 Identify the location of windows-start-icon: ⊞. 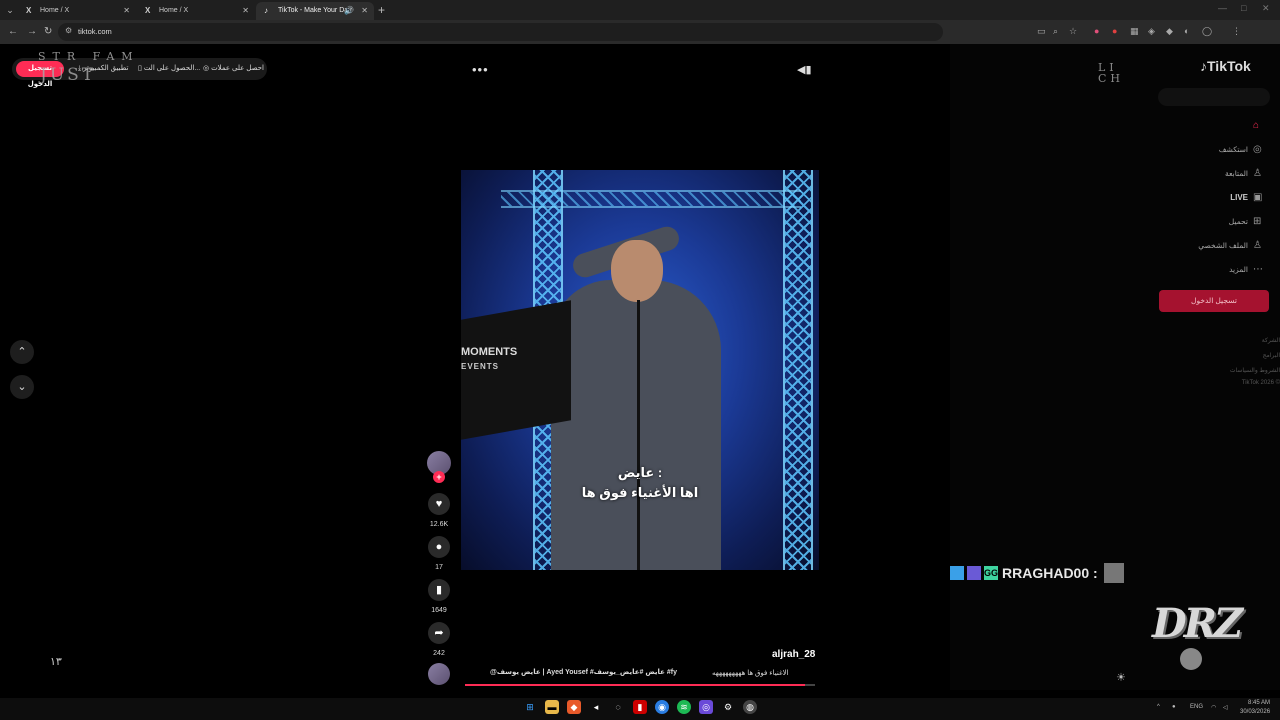
(530, 707).